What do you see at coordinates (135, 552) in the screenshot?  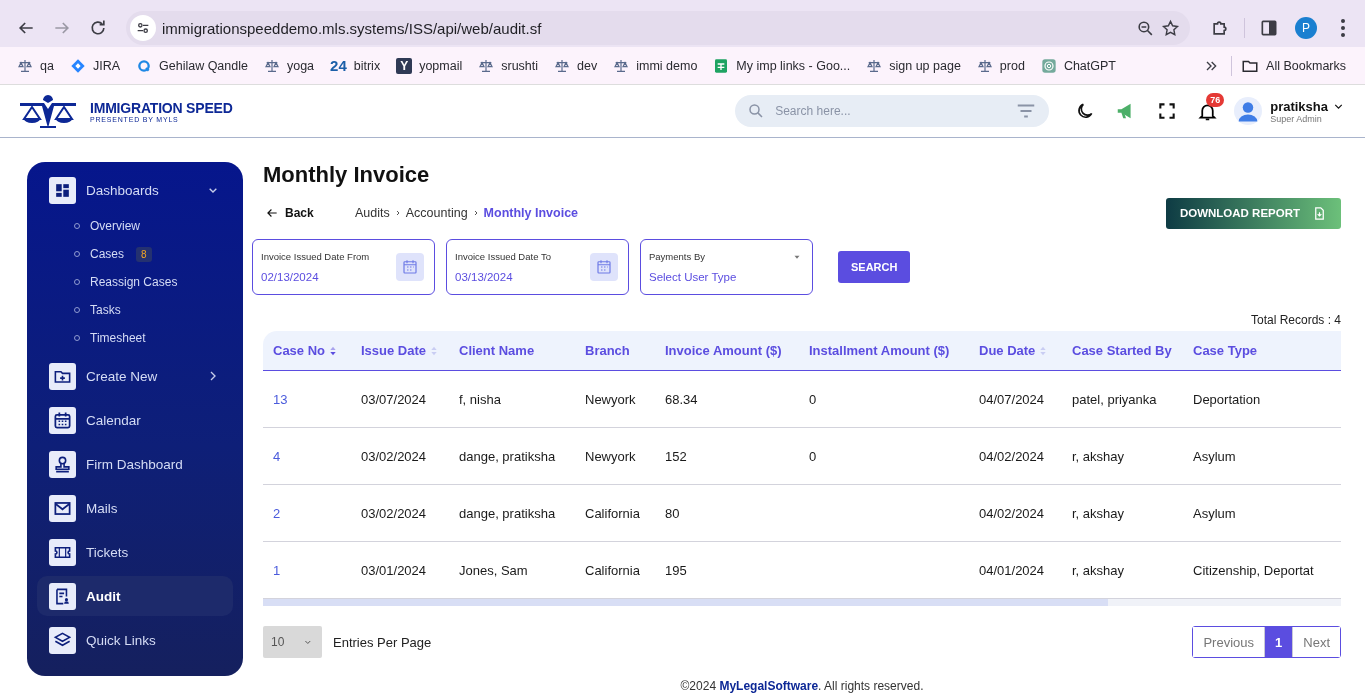 I see `sidebar-item: Tickets` at bounding box center [135, 552].